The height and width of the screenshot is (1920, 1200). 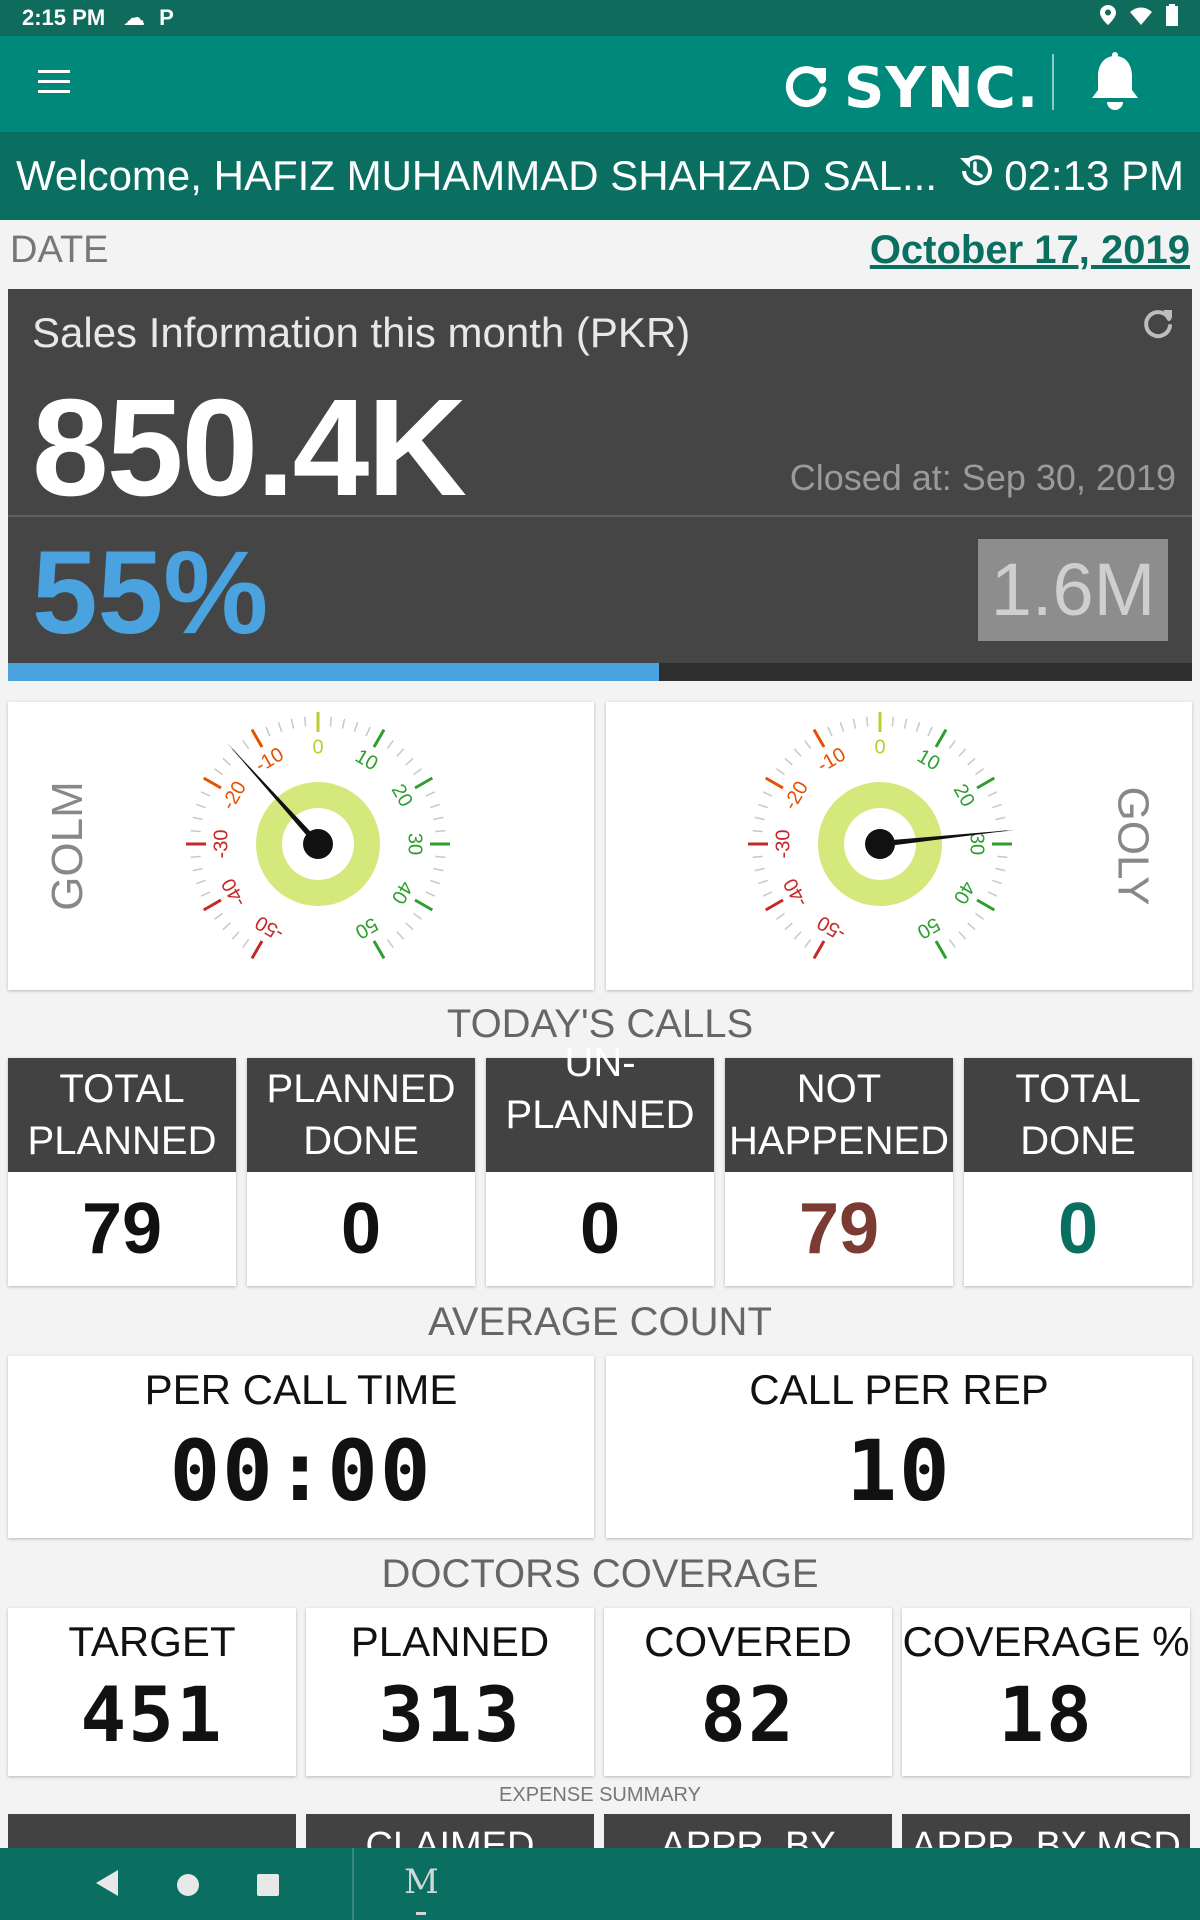 What do you see at coordinates (783, 844) in the screenshot?
I see `gauge-tick-label: -30` at bounding box center [783, 844].